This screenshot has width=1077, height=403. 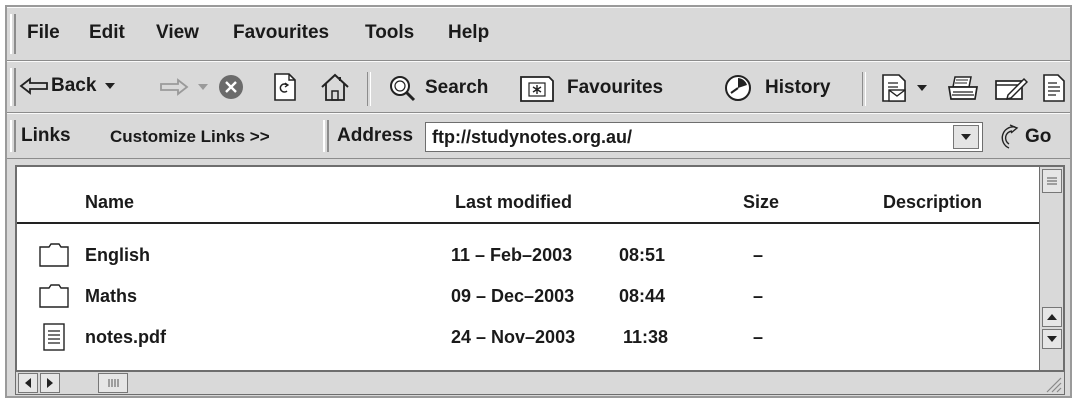 I want to click on favourites-button: Favourites, so click(x=591, y=88).